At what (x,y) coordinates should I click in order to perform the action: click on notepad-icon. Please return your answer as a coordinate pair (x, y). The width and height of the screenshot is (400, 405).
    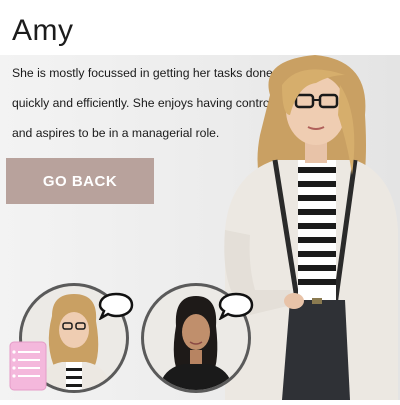
    Looking at the image, I should click on (28, 366).